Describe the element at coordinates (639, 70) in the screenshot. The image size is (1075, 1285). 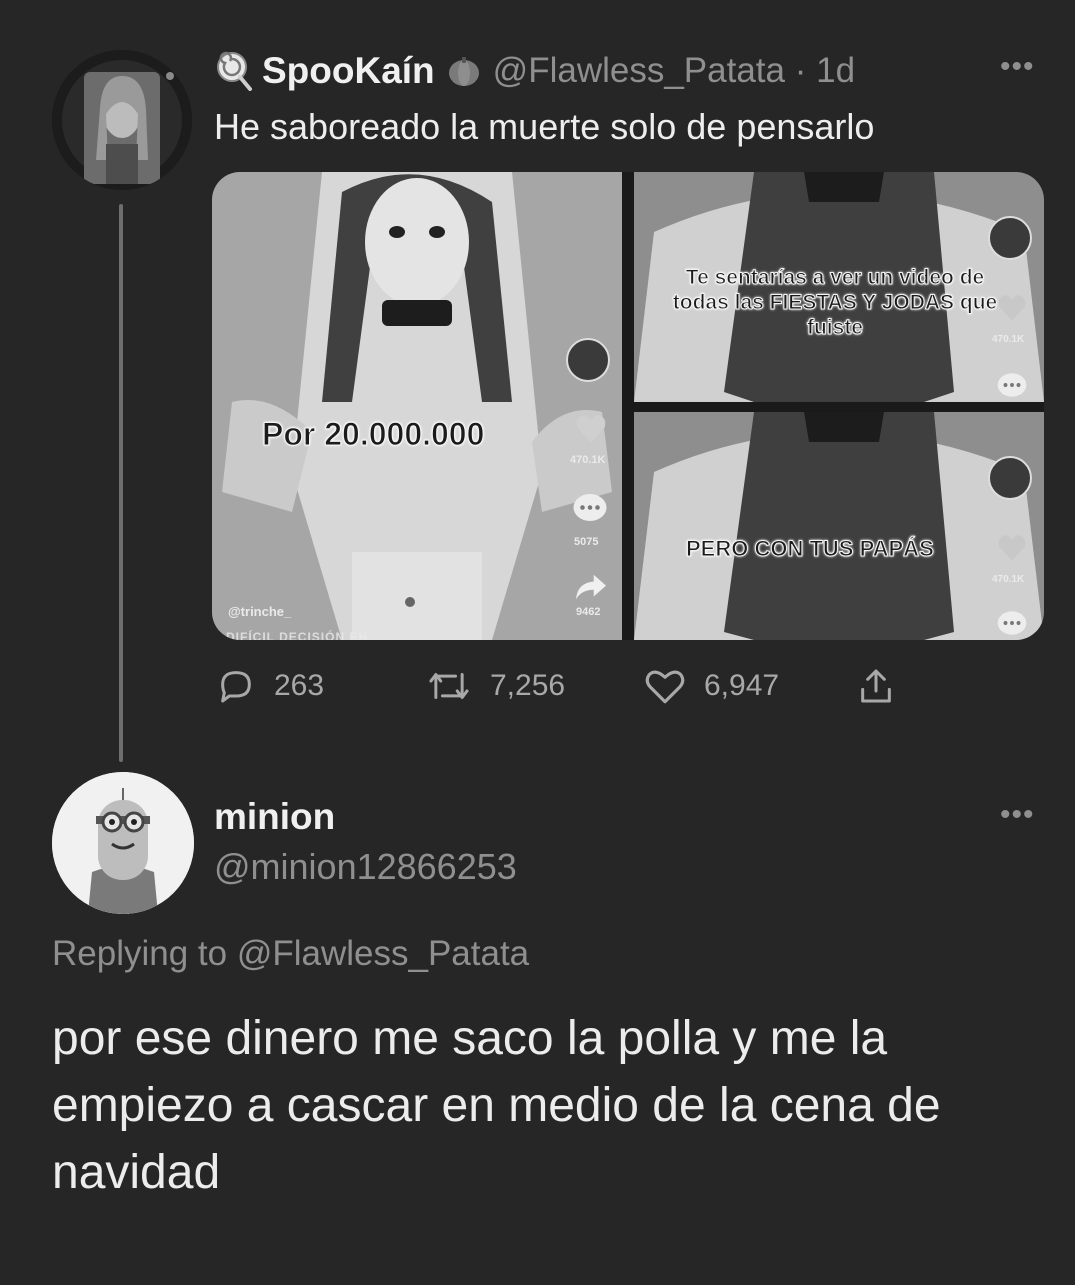
I see `author-handle: @Flawless_Patata` at that location.